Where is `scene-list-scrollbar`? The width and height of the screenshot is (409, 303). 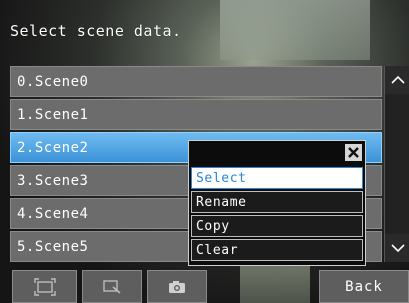
scene-list-scrollbar is located at coordinates (396, 164).